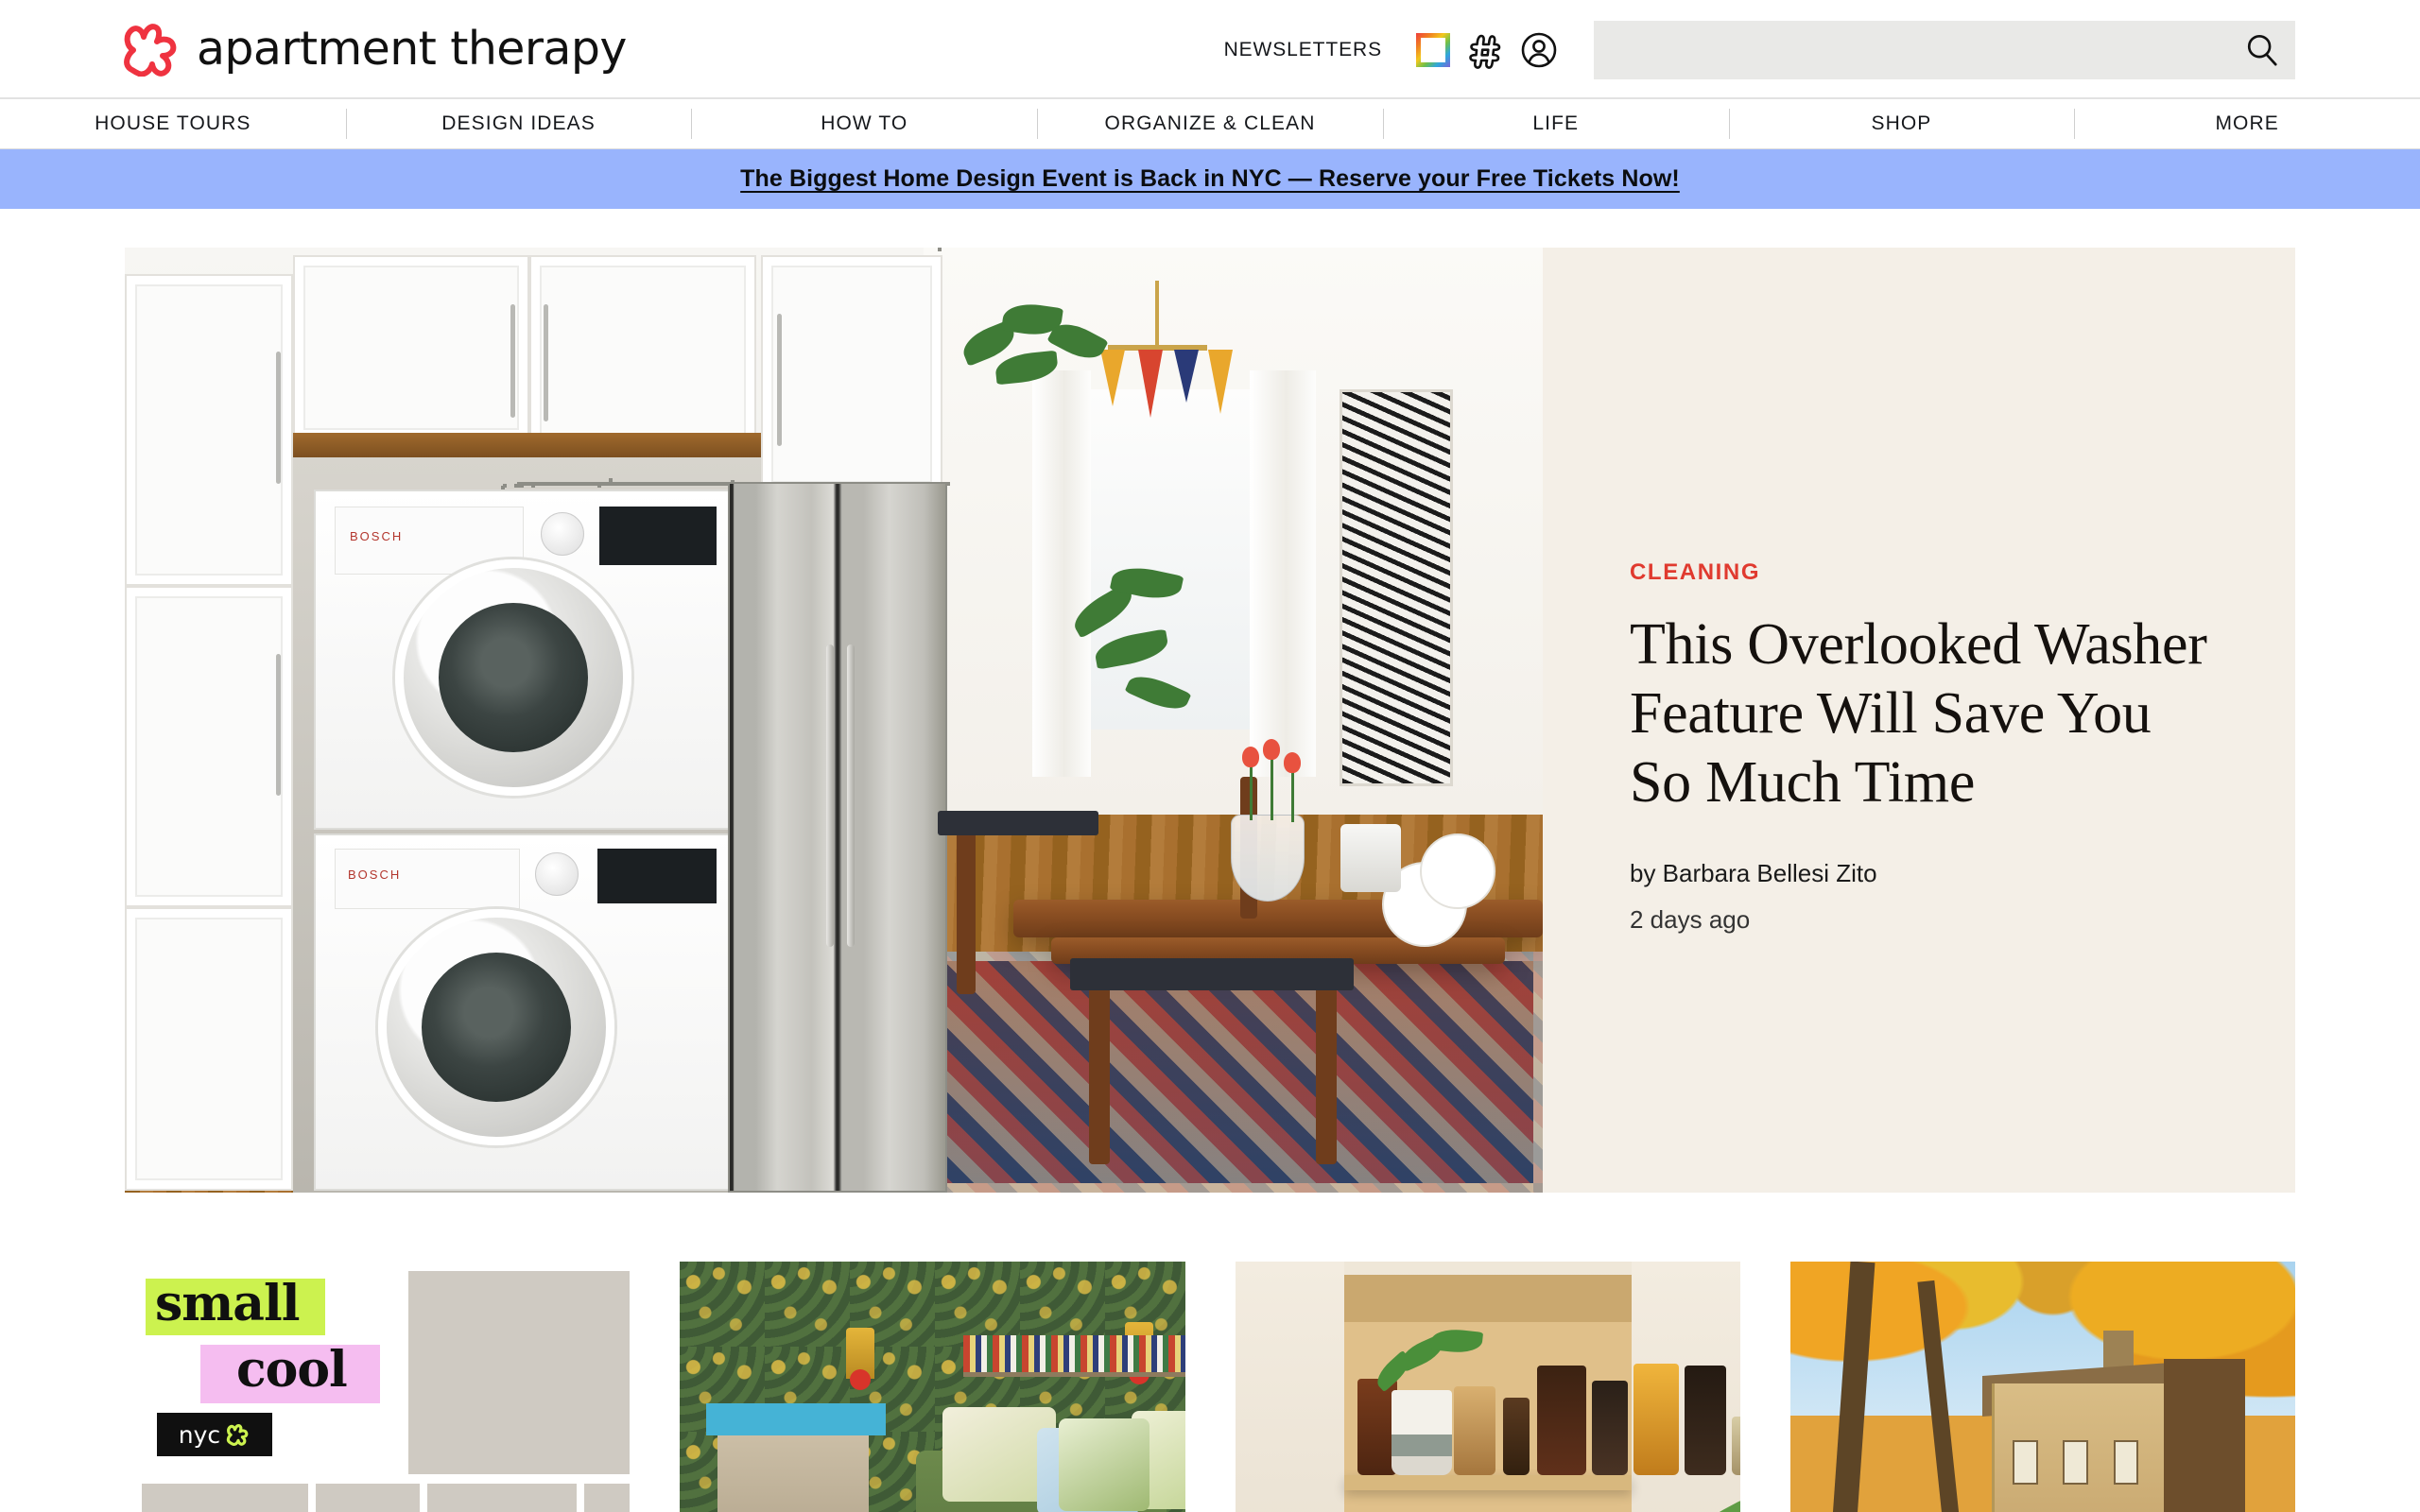 The height and width of the screenshot is (1512, 2420). I want to click on instagram-rainbow-square, so click(1433, 49).